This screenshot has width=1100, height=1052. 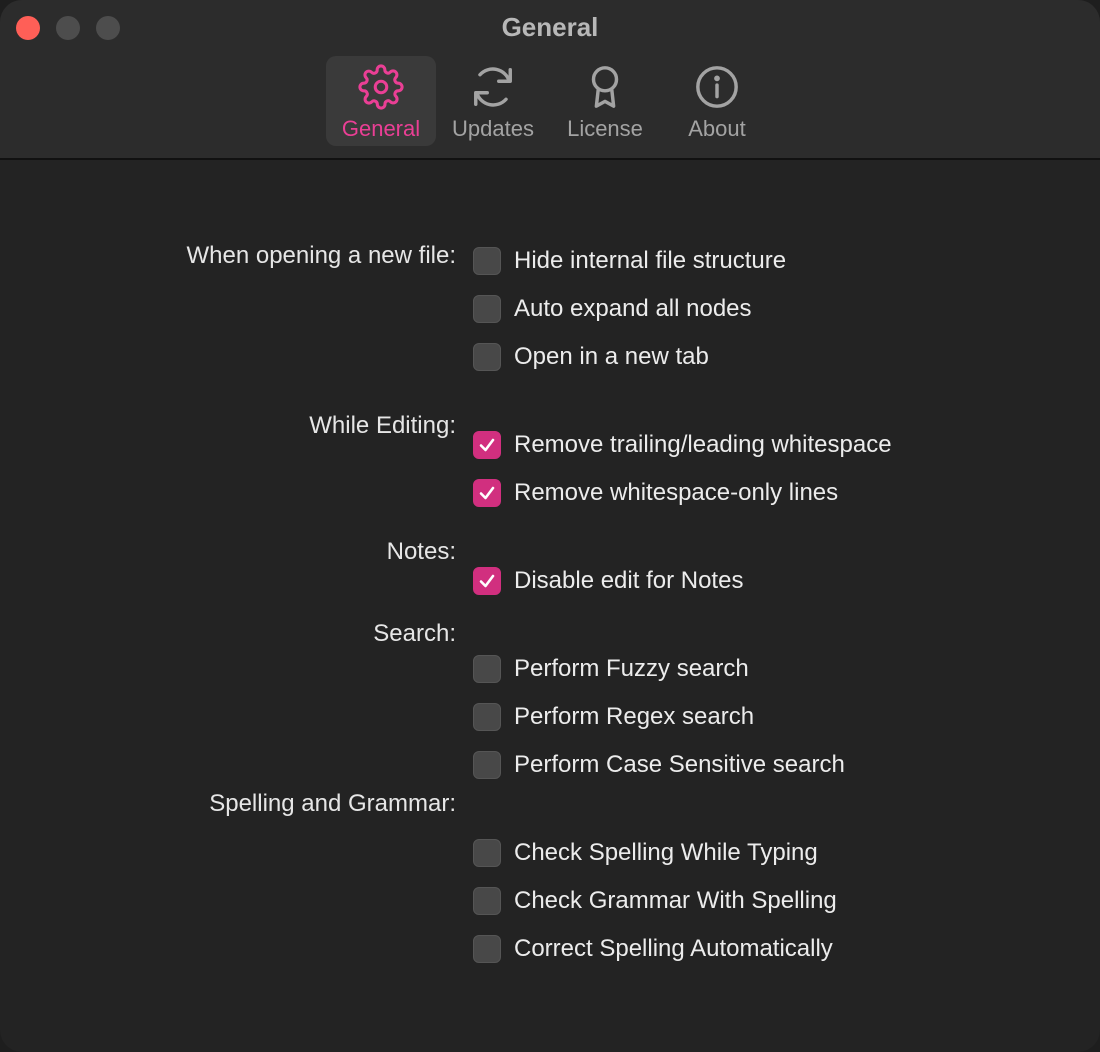 What do you see at coordinates (679, 764) in the screenshot?
I see `option-label: Perform Case Sensitive search` at bounding box center [679, 764].